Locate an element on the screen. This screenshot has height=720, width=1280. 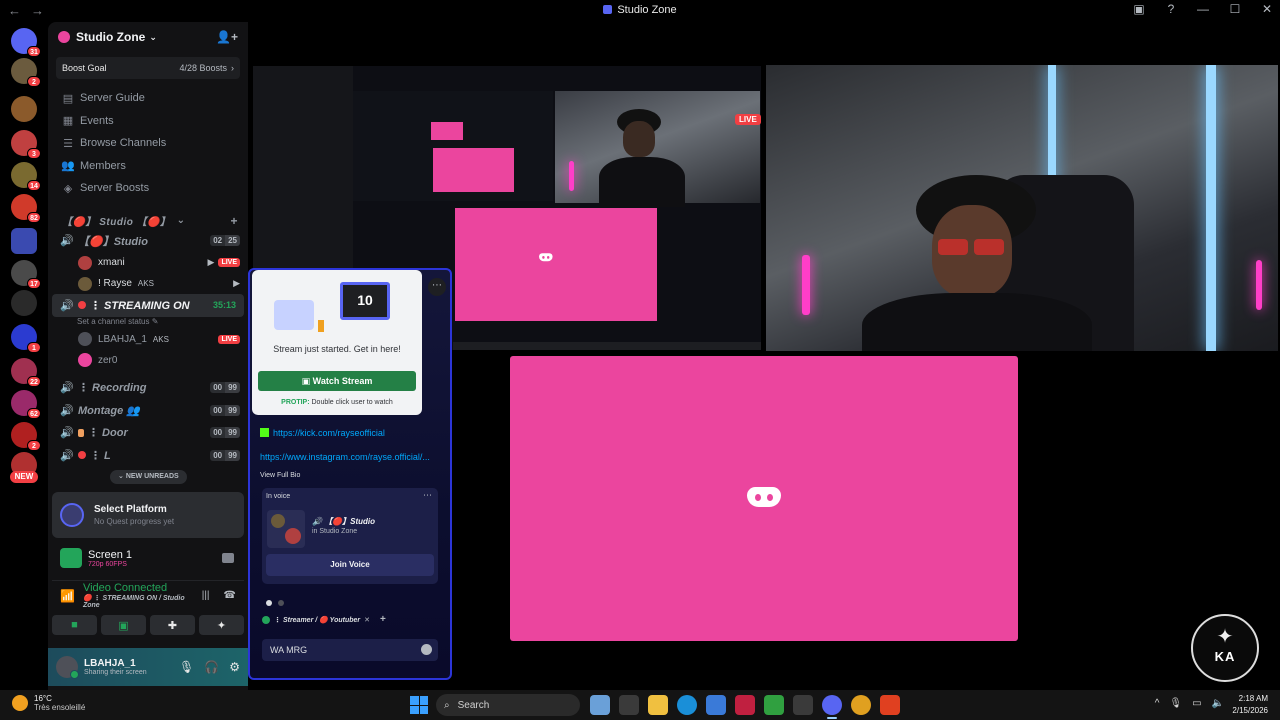
maximize-icon: ☐ is located at coordinates (1235, 9).